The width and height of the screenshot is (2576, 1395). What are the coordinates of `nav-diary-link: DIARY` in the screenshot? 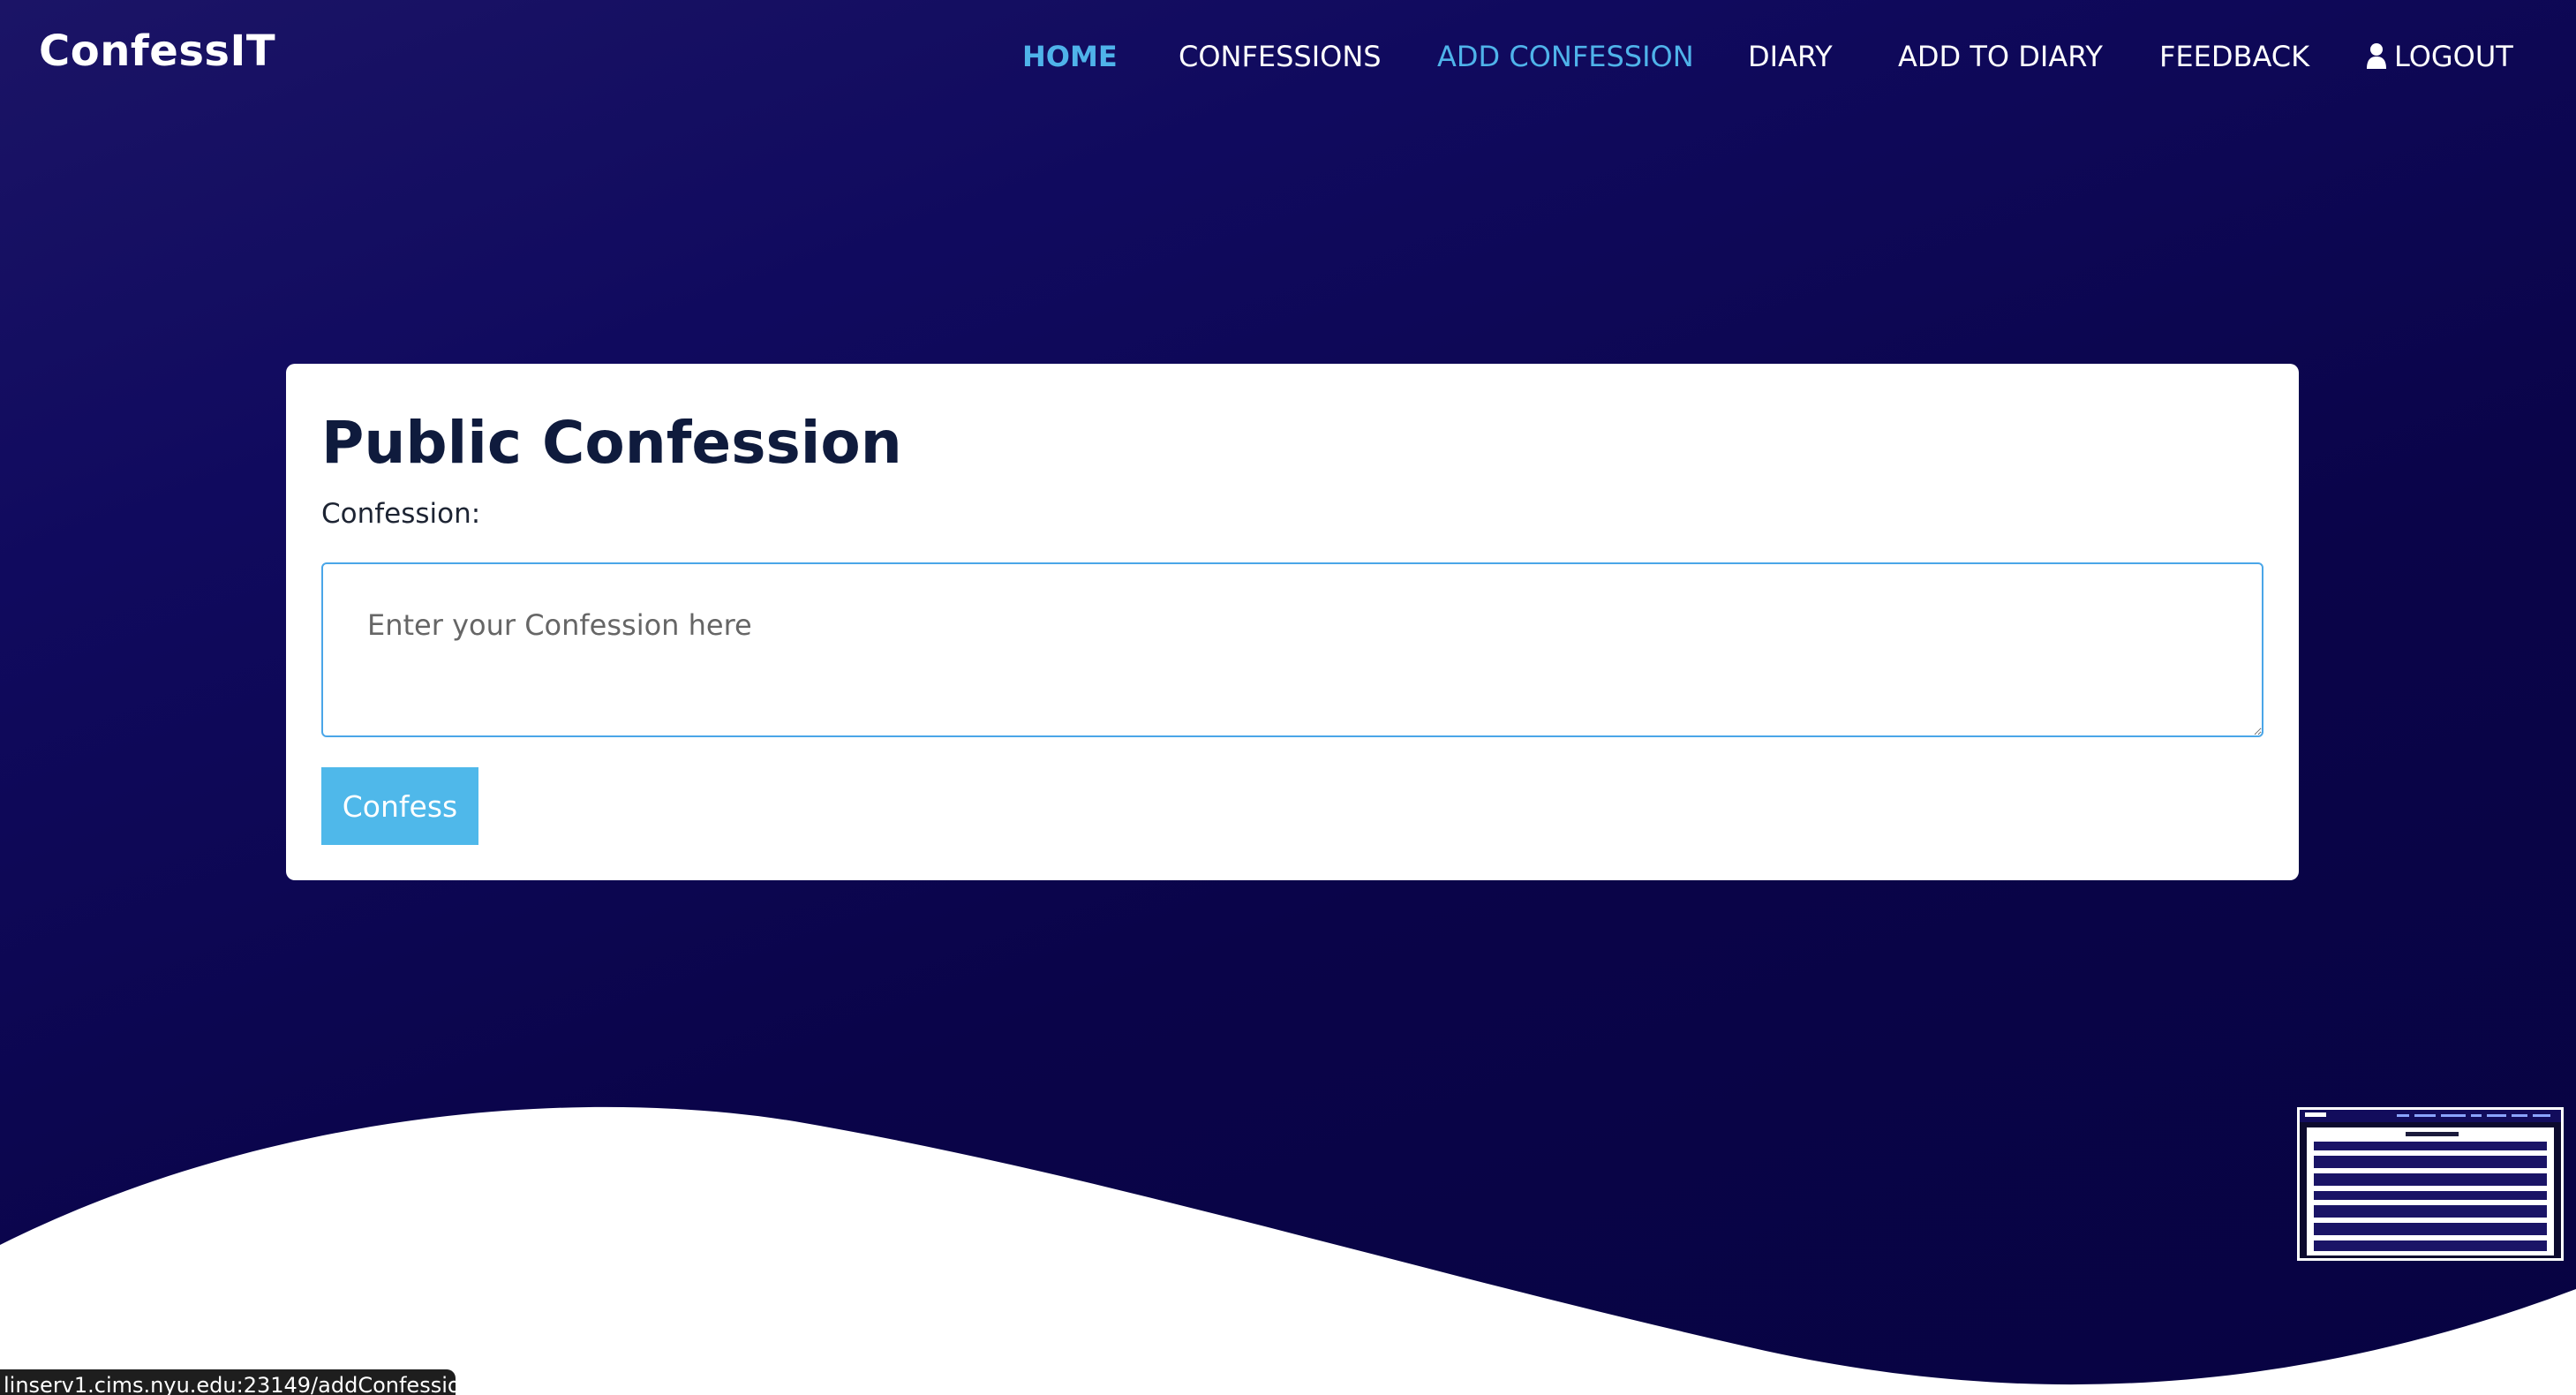 It's located at (1791, 57).